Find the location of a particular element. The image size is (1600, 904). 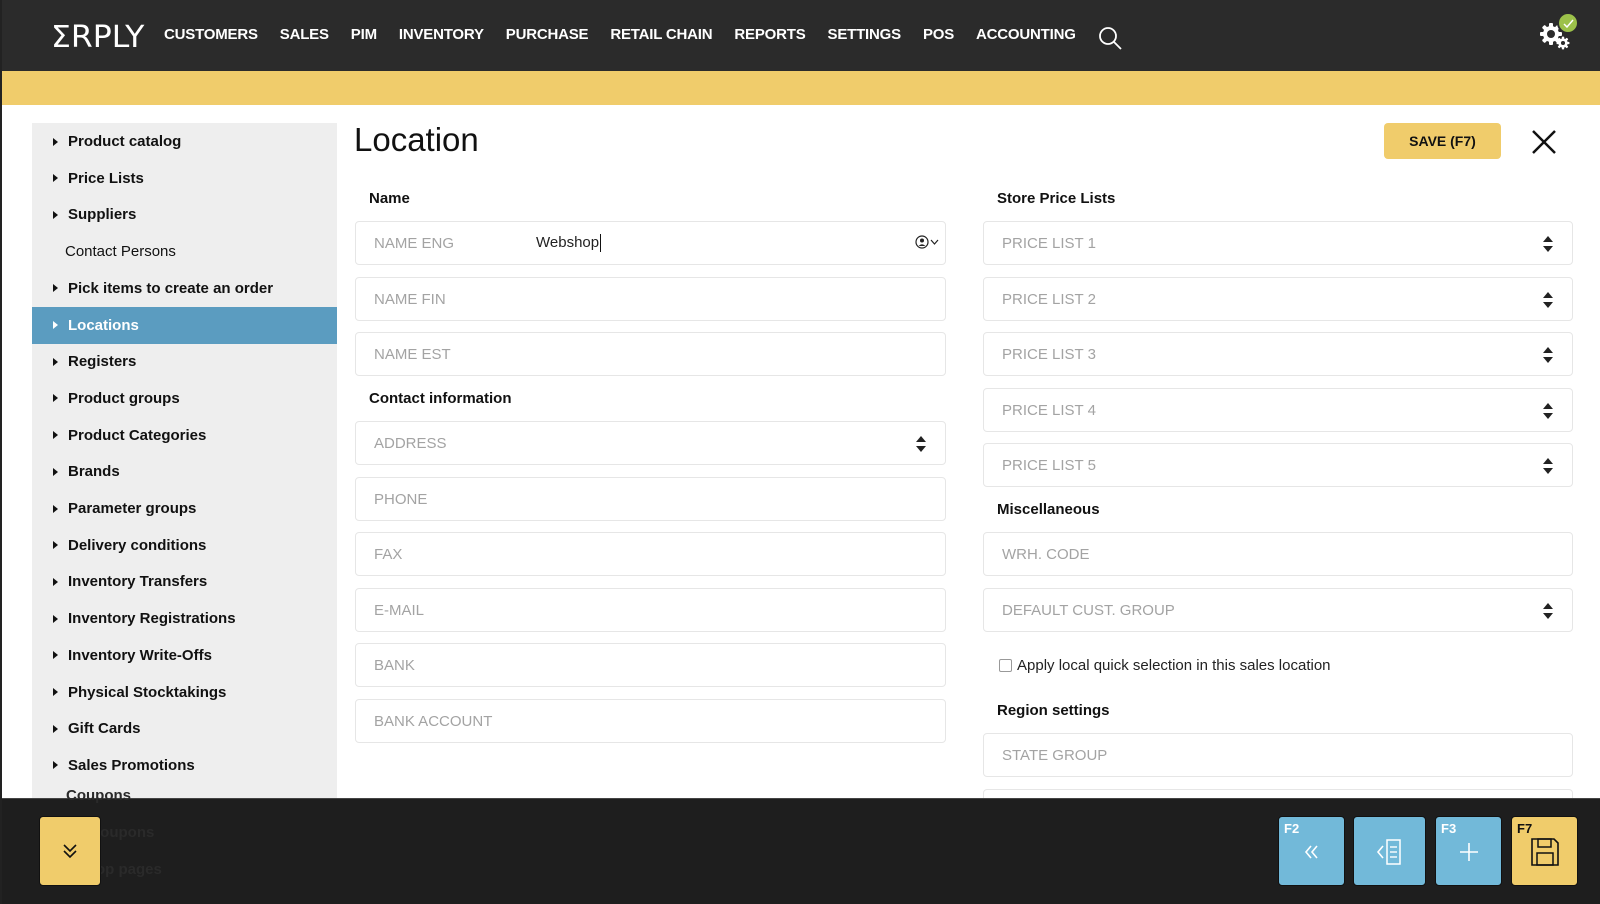

nav-retail-chain: RETAIL CHAIN is located at coordinates (661, 34).